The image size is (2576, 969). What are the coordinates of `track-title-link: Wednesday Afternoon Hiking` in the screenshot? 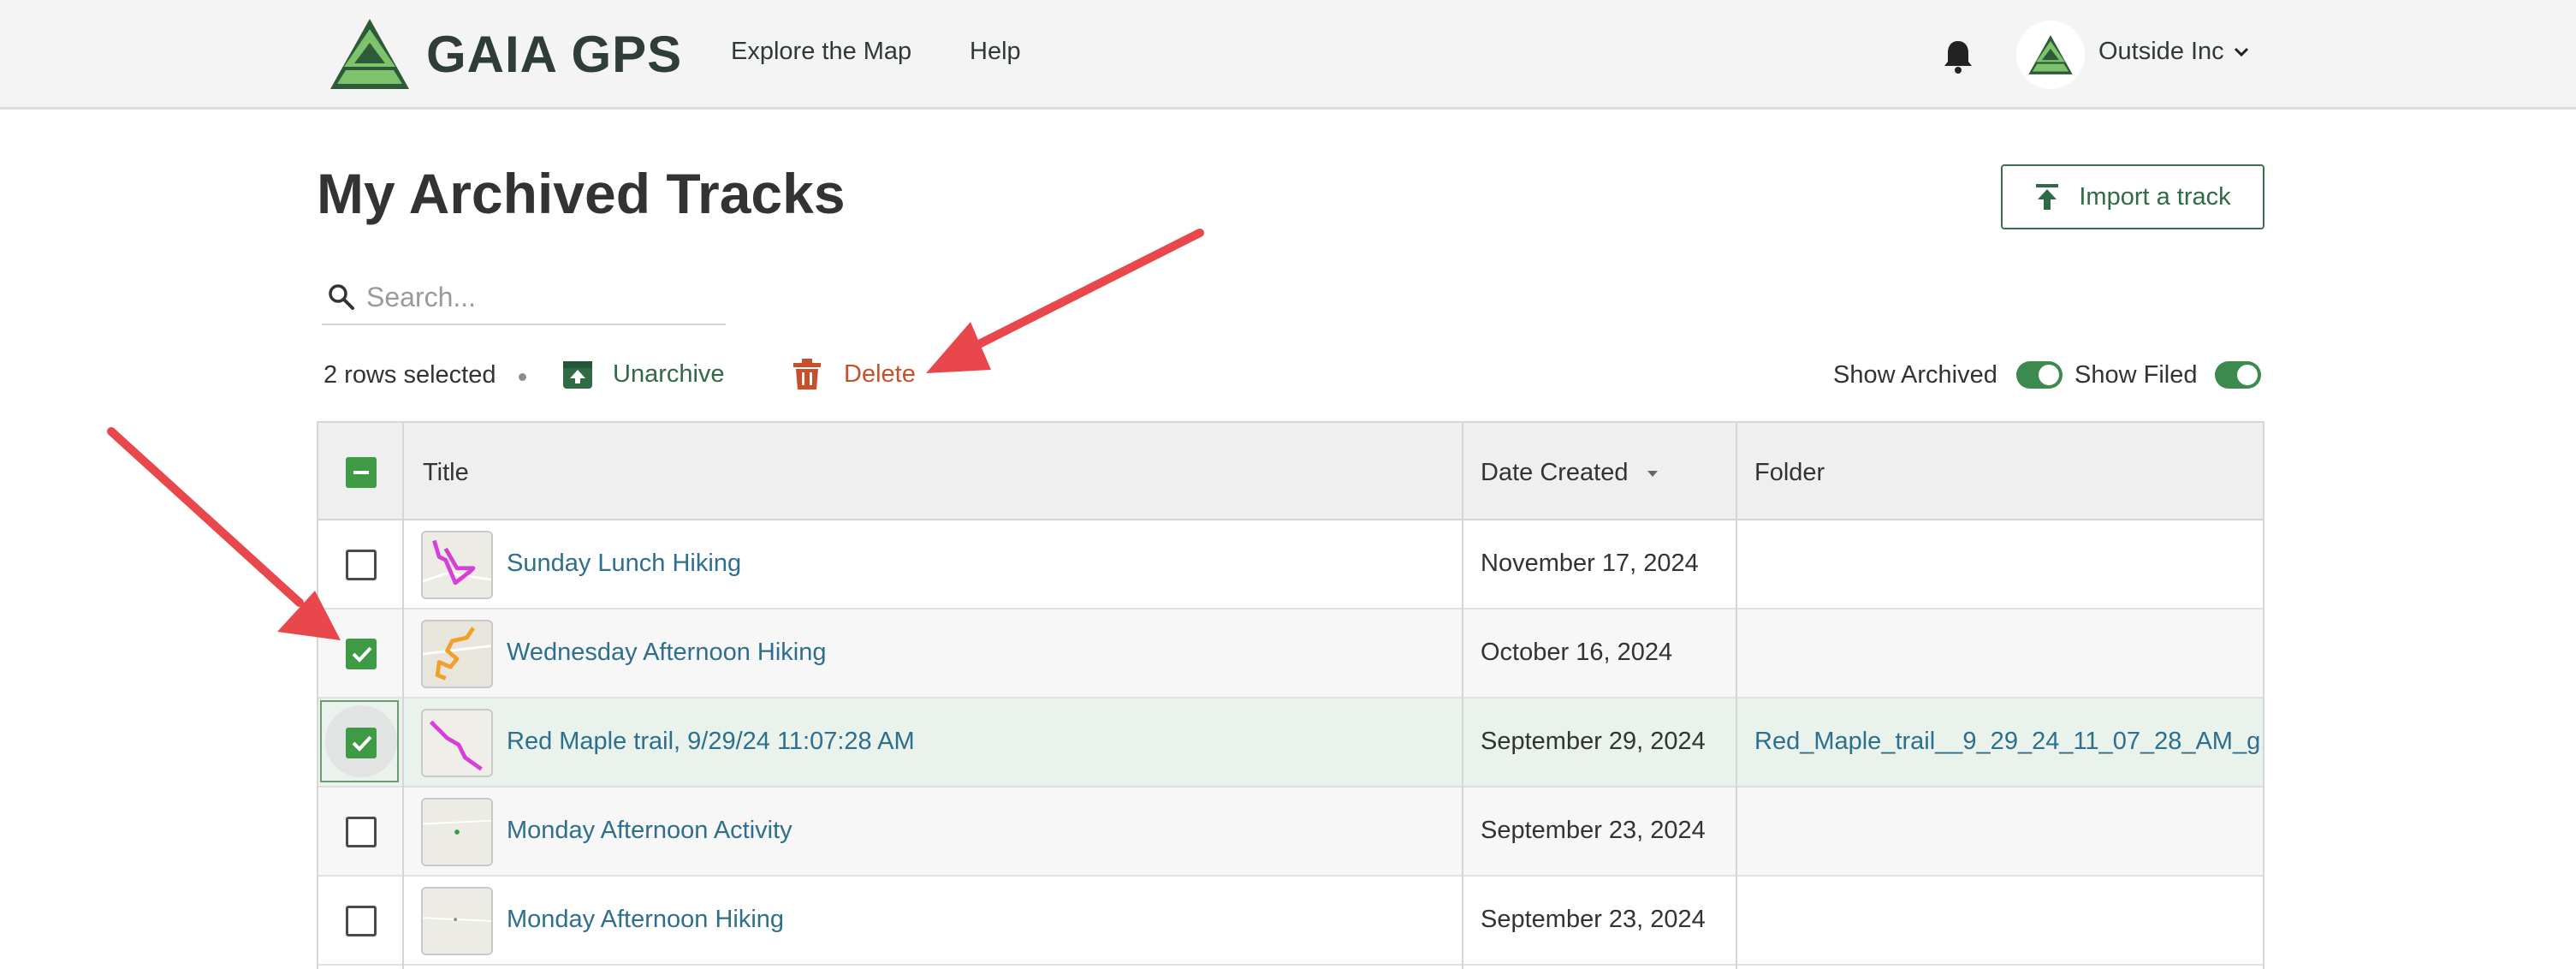 It's located at (666, 653).